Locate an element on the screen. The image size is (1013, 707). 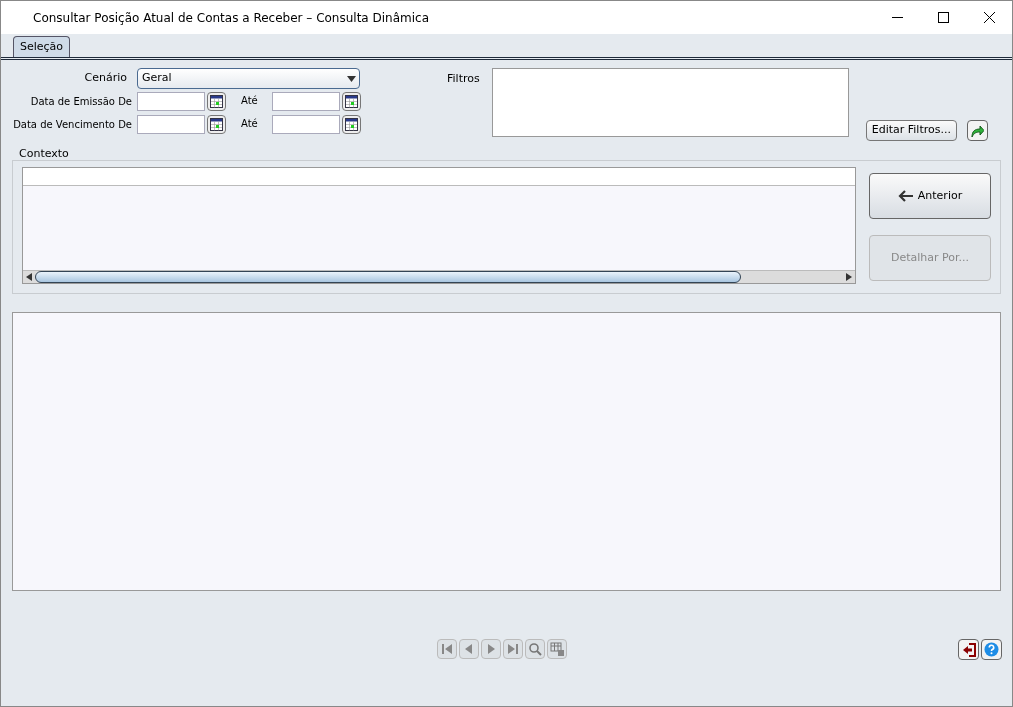
grid-icon is located at coordinates (557, 648).